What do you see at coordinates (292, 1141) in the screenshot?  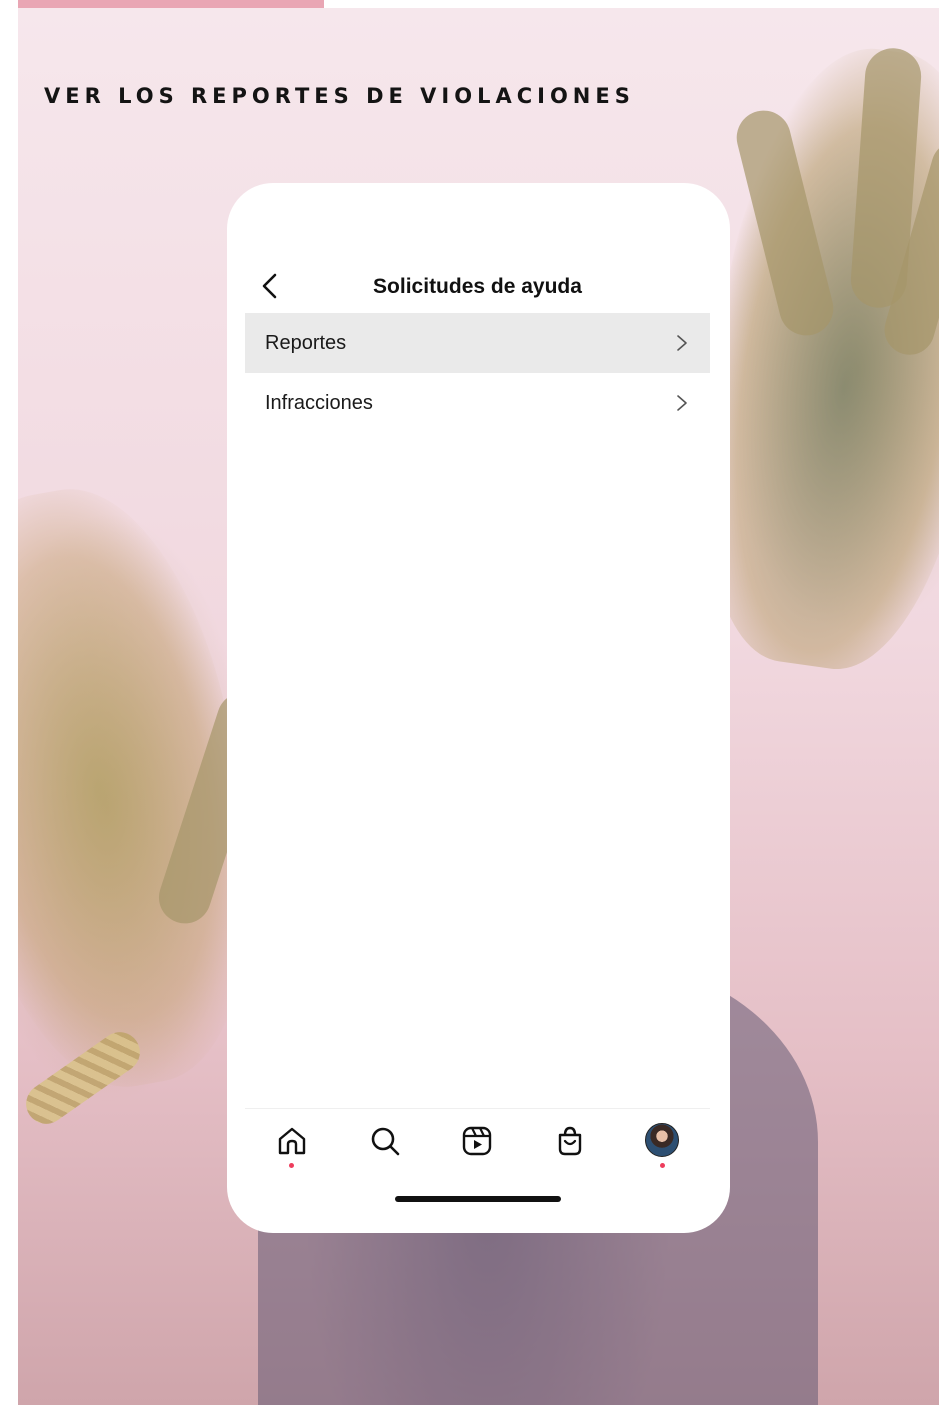 I see `home-icon` at bounding box center [292, 1141].